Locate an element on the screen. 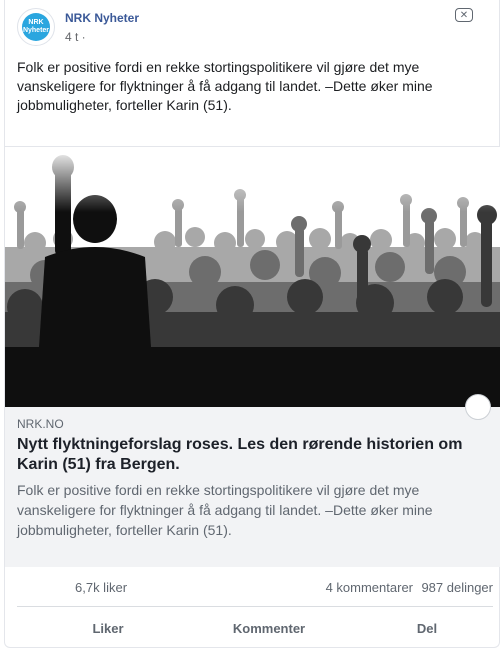  nrk-logo-icon: NRK Nyheter is located at coordinates (36, 27).